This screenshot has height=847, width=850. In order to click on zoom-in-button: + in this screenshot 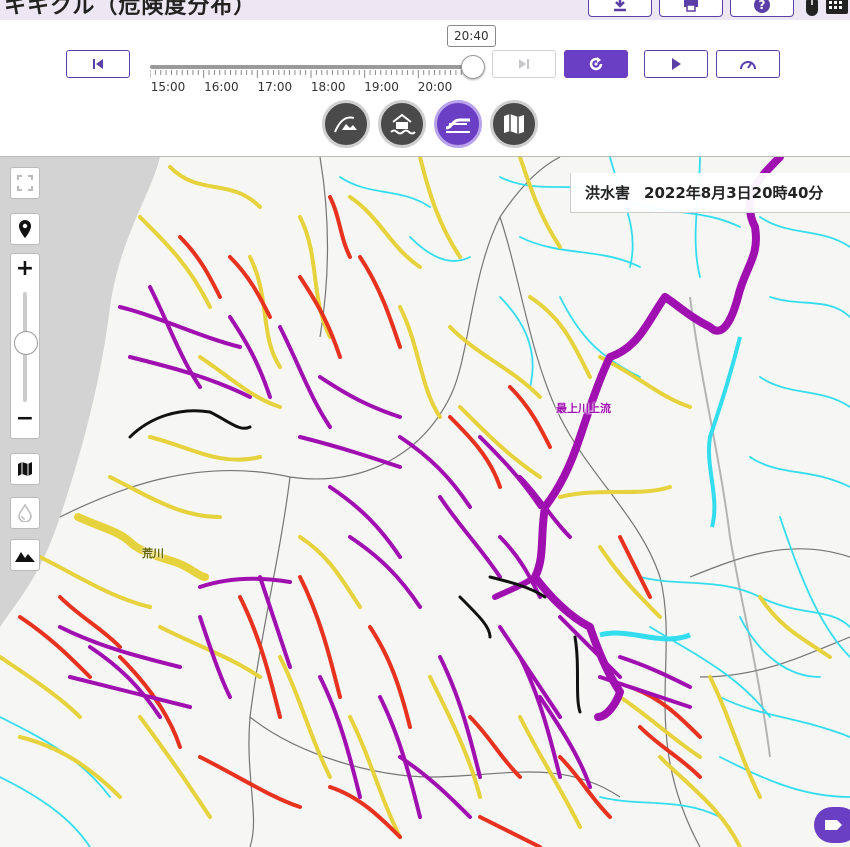, I will do `click(25, 269)`.